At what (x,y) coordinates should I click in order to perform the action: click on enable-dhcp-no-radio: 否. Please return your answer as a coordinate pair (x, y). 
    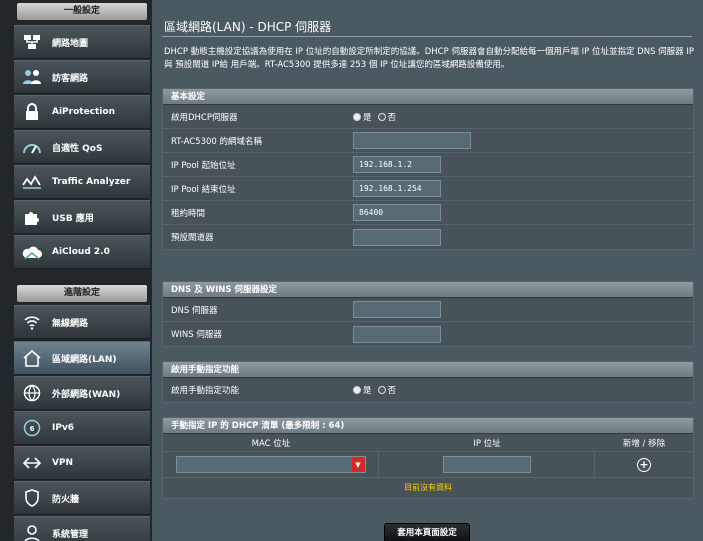
    Looking at the image, I should click on (387, 117).